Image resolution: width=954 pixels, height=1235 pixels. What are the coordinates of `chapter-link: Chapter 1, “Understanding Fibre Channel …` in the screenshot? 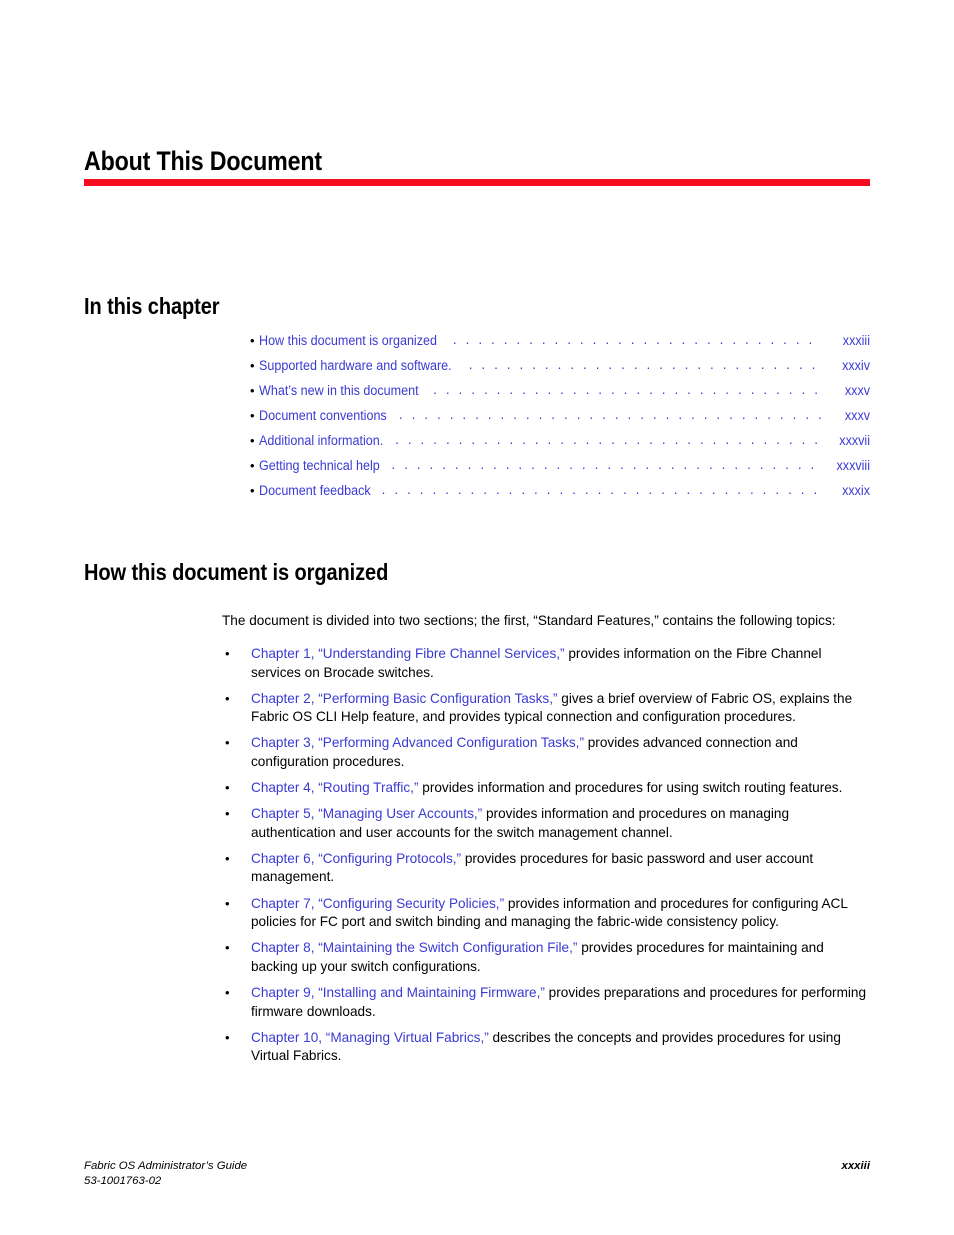 It's located at (408, 653).